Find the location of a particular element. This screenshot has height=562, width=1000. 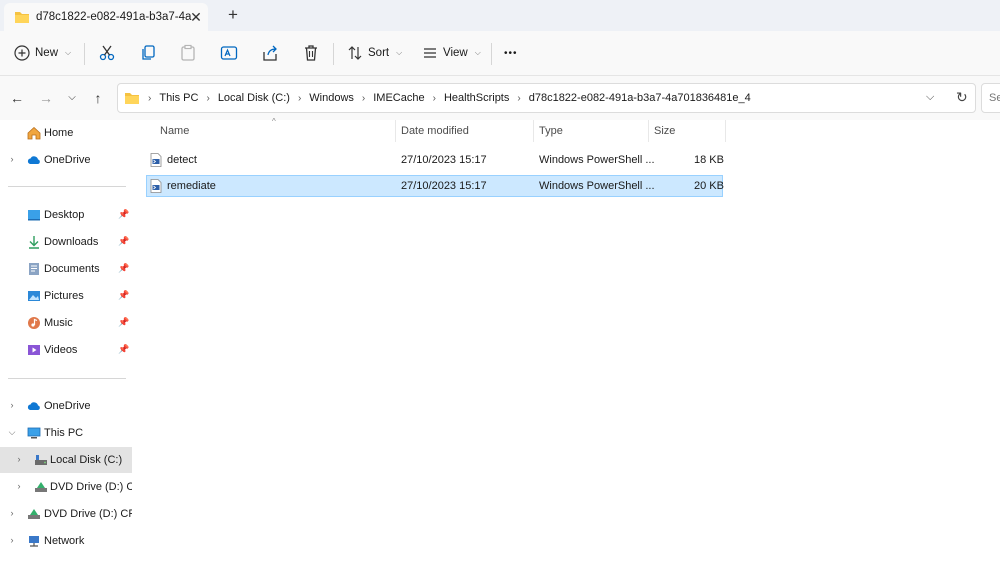

column-header-name: Name is located at coordinates (174, 131).